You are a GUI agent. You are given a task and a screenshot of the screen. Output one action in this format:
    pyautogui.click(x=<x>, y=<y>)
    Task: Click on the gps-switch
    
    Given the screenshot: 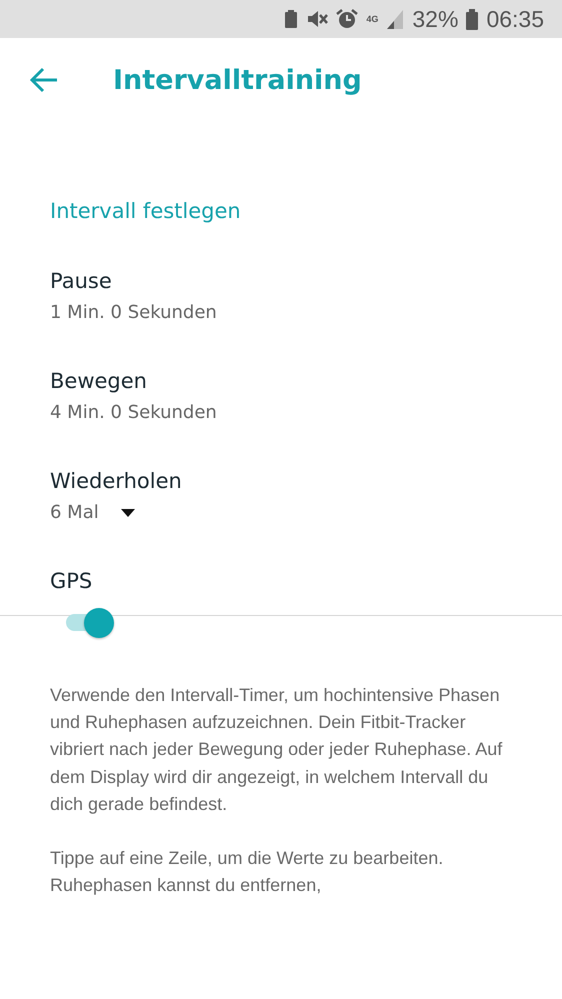 What is the action you would take?
    pyautogui.click(x=91, y=622)
    